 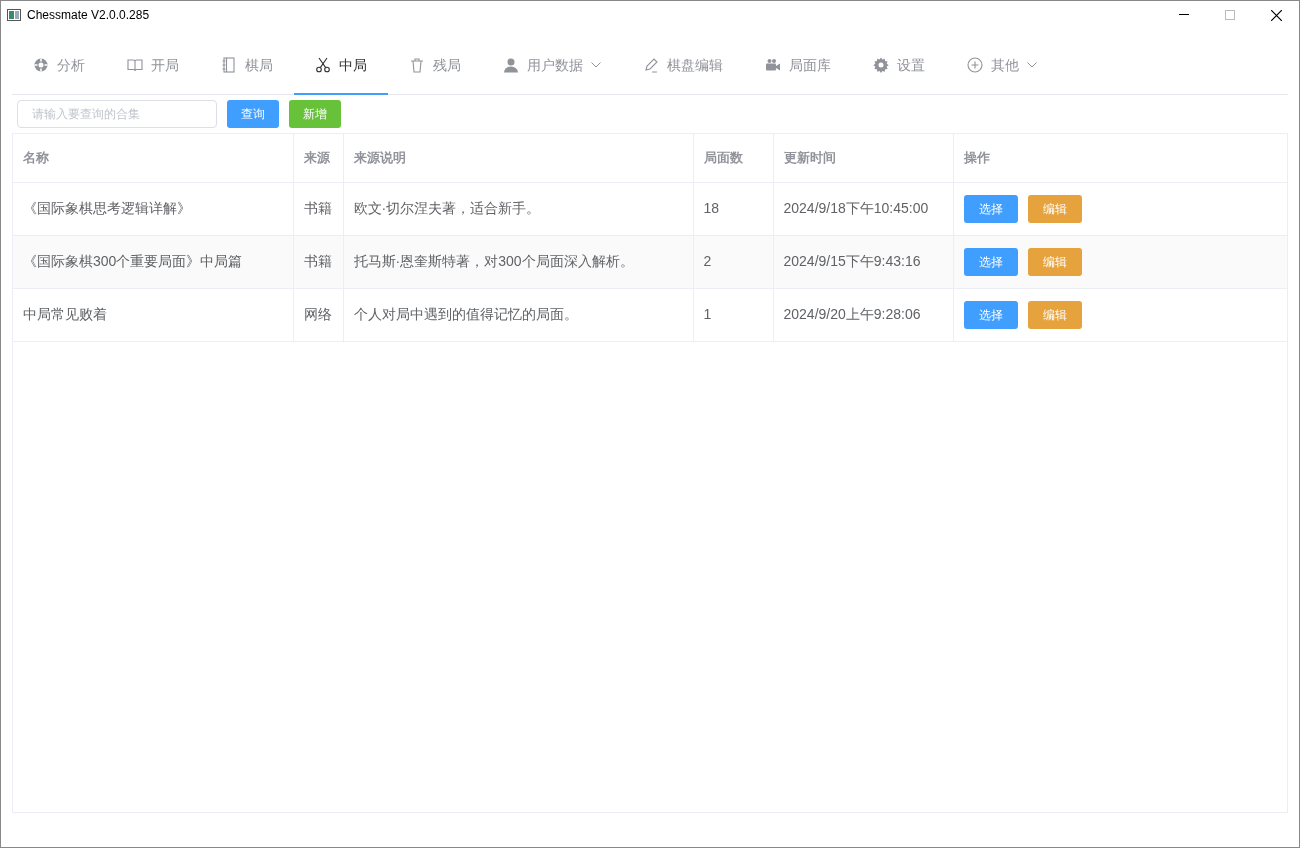 I want to click on minimize-icon, so click(x=1184, y=15).